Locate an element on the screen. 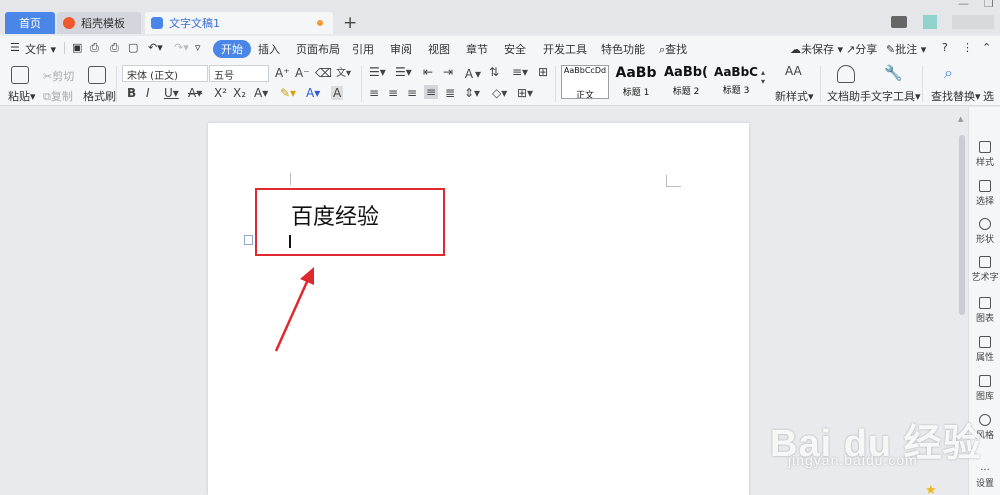 This screenshot has width=1000, height=495. share-button: ↗分享 is located at coordinates (861, 49).